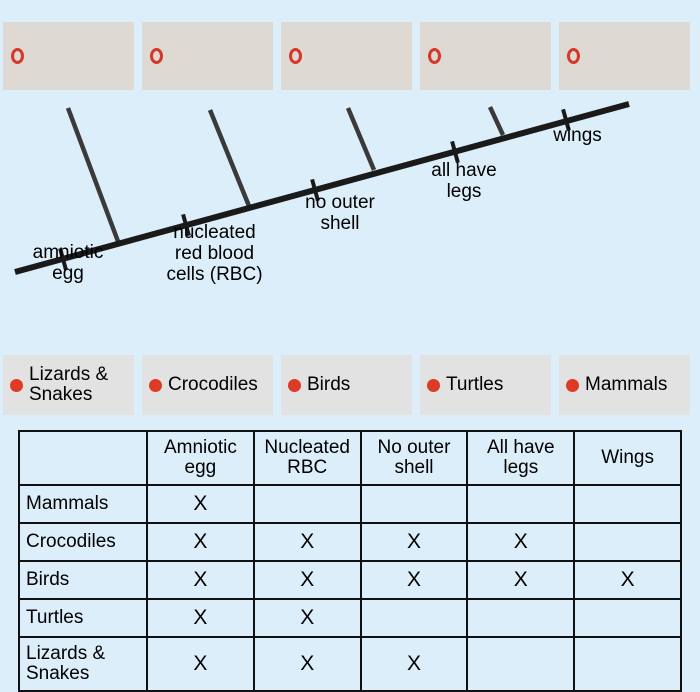 The image size is (700, 692). Describe the element at coordinates (329, 384) in the screenshot. I see `taxa-label: Birds` at that location.